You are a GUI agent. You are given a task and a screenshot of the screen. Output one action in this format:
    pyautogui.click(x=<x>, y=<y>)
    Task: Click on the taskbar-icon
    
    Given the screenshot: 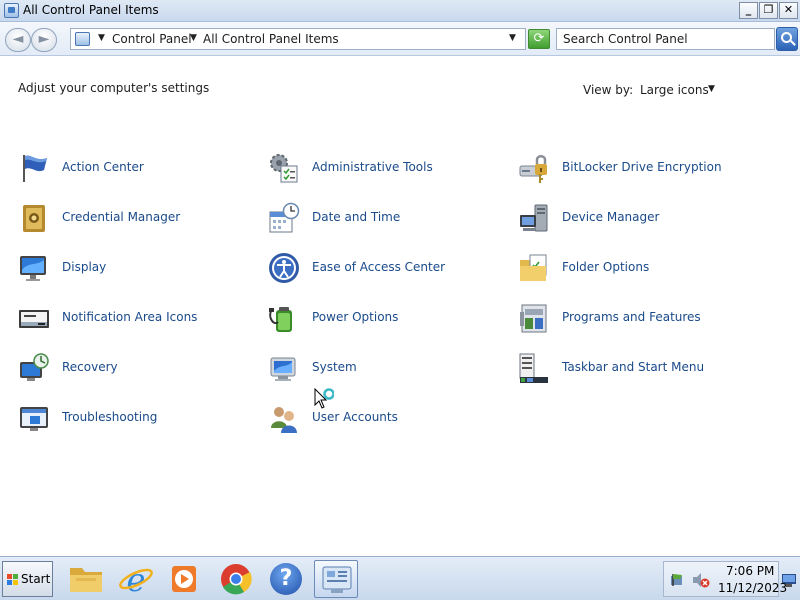 What is the action you would take?
    pyautogui.click(x=533, y=368)
    